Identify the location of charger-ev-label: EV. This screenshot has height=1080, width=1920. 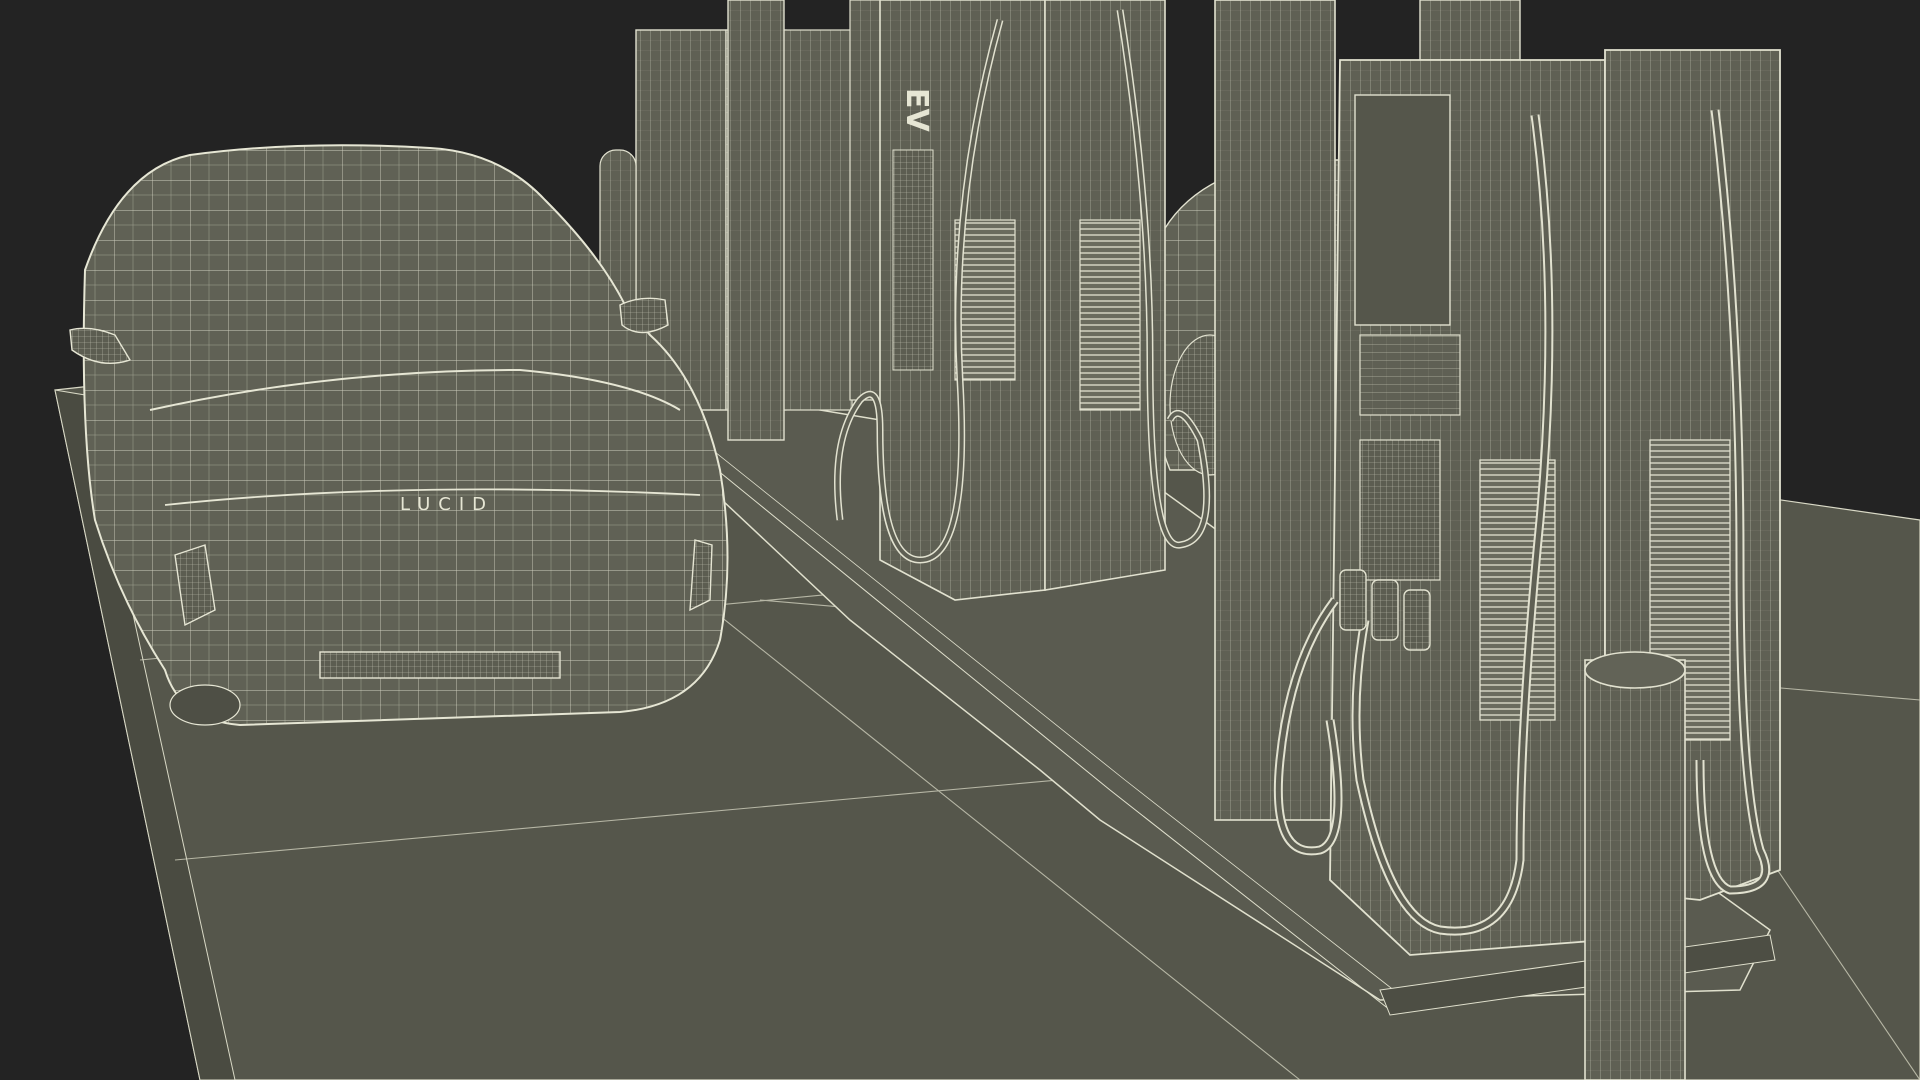
(916, 110).